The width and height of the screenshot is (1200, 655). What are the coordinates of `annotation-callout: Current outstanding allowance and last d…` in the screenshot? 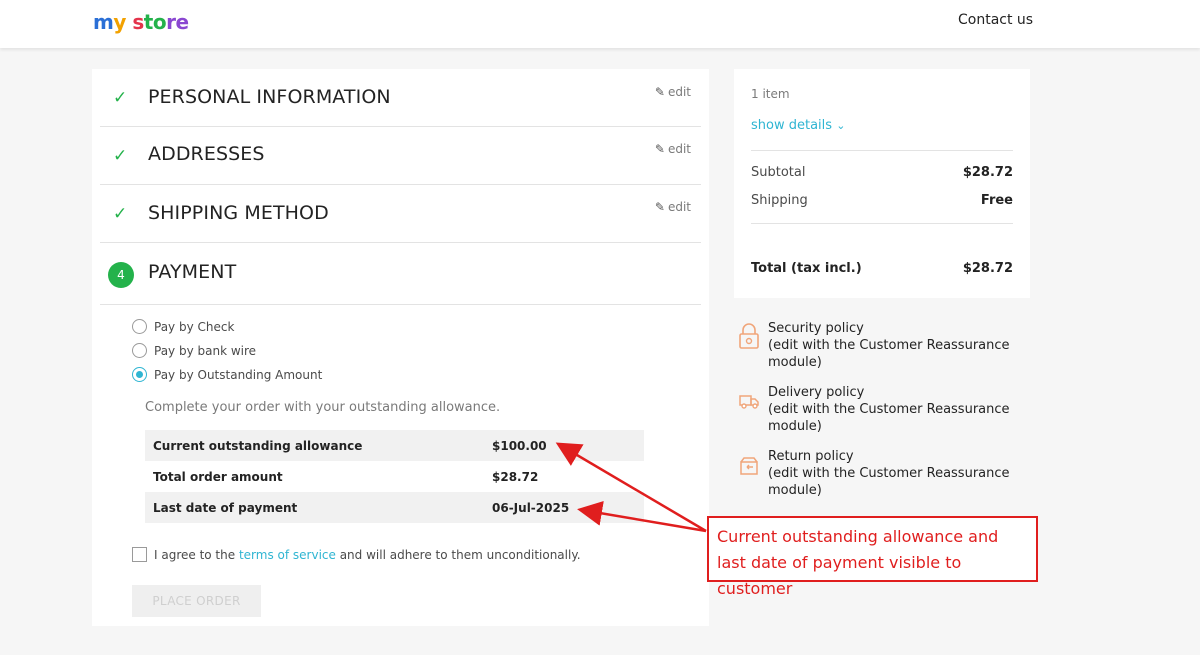 It's located at (872, 557).